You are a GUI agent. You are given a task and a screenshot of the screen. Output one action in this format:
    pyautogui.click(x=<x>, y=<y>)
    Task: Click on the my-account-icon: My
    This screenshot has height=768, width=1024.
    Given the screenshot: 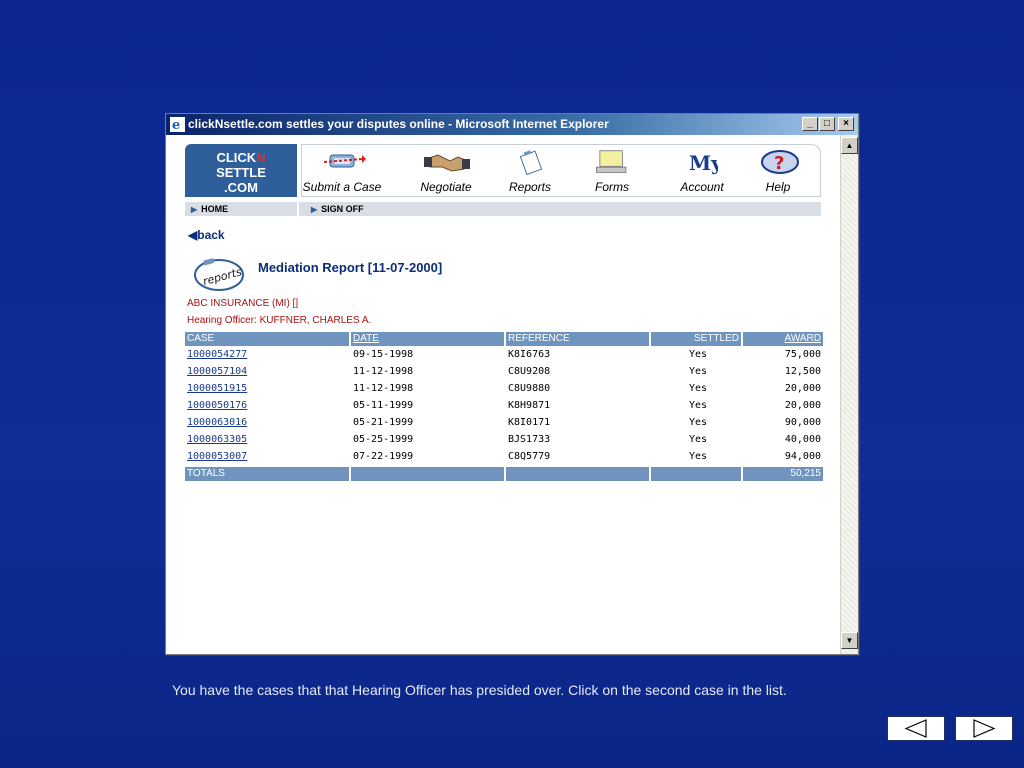 What is the action you would take?
    pyautogui.click(x=703, y=163)
    